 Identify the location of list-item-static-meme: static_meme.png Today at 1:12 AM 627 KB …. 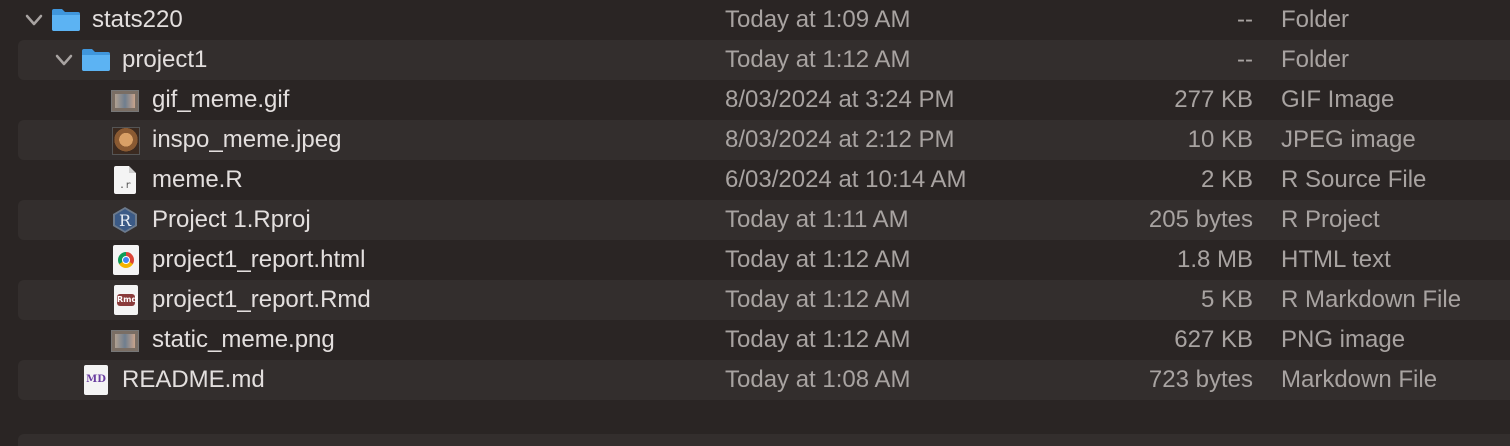
(755, 340).